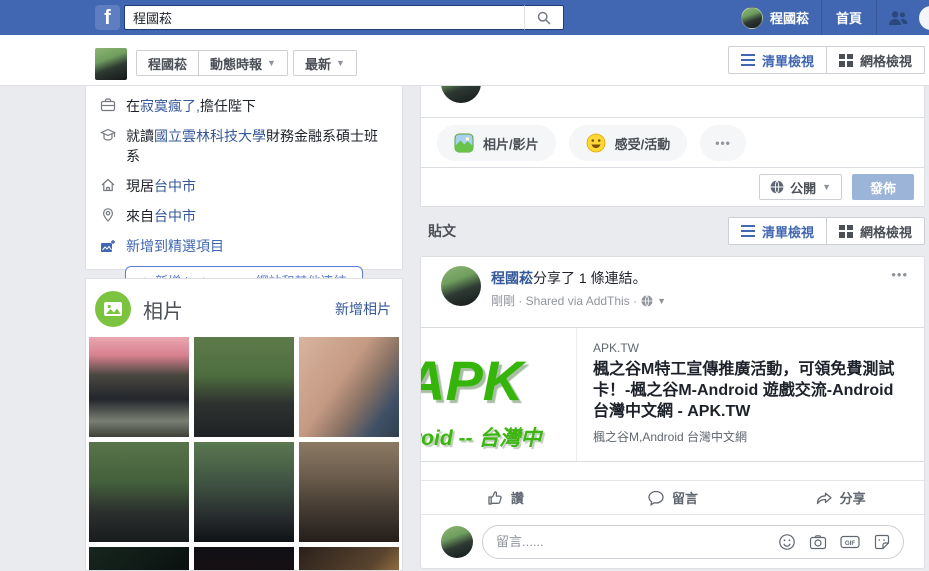 The width and height of the screenshot is (929, 571). What do you see at coordinates (170, 106) in the screenshot?
I see `intro-link: 寂寞瘋了,` at bounding box center [170, 106].